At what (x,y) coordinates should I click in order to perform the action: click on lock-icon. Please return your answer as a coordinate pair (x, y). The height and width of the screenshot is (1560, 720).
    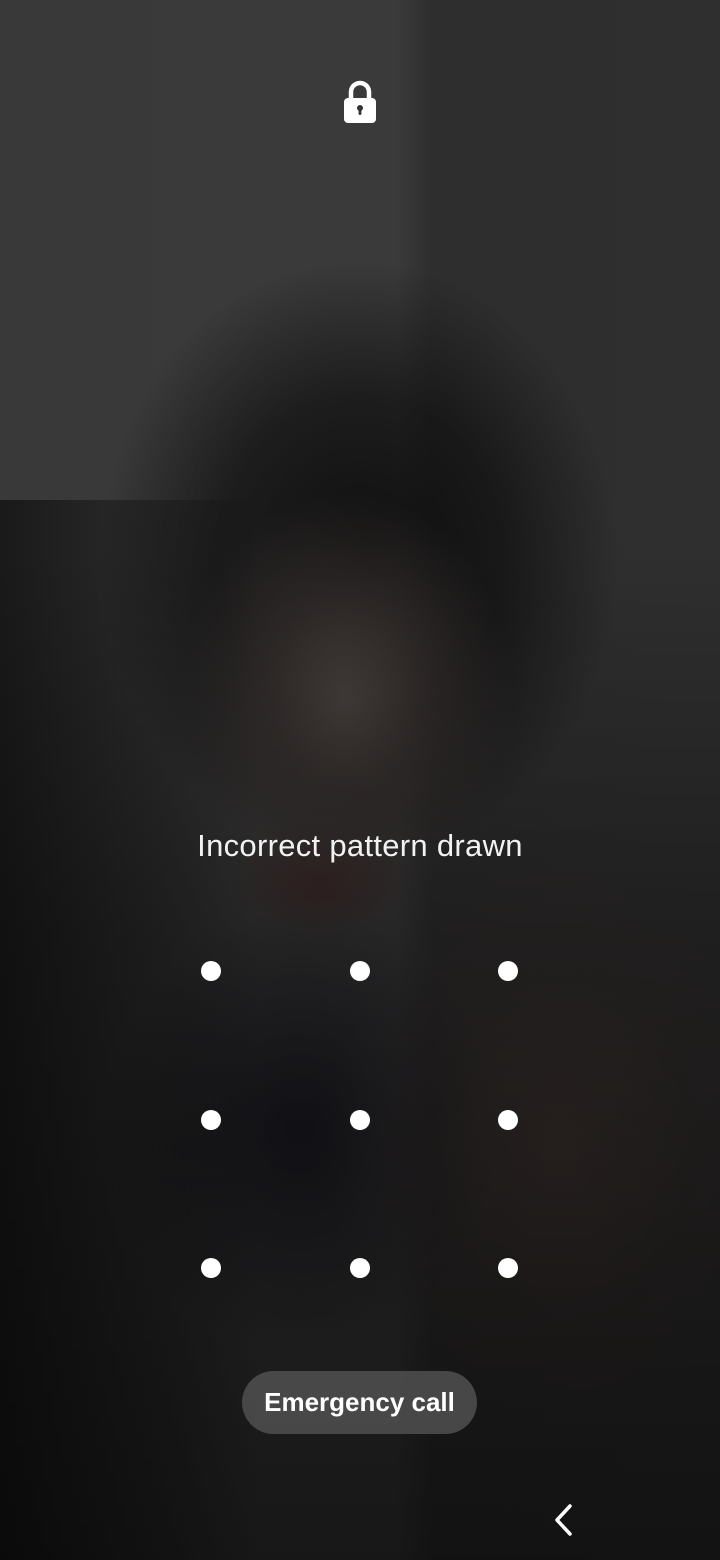
    Looking at the image, I should click on (360, 101).